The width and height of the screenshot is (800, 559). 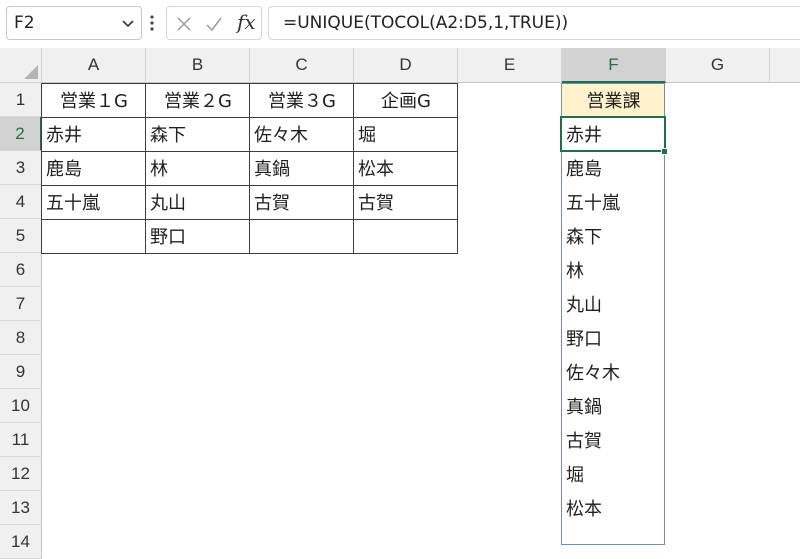 I want to click on cell-d3: 松本, so click(x=406, y=168).